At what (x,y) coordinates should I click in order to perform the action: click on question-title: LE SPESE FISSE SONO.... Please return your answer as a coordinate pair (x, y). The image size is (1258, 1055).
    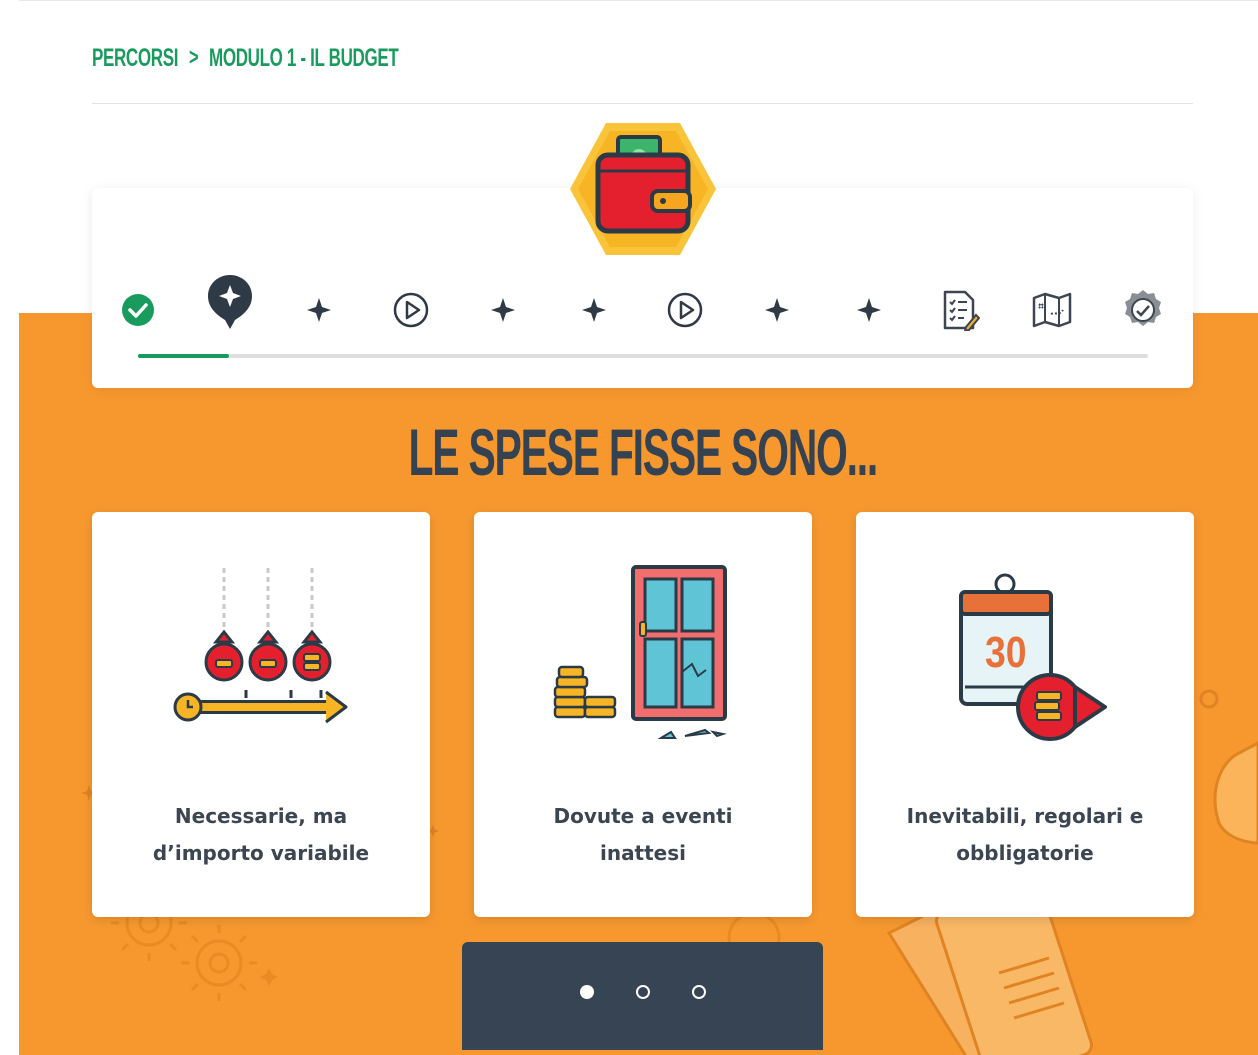
    Looking at the image, I should click on (643, 452).